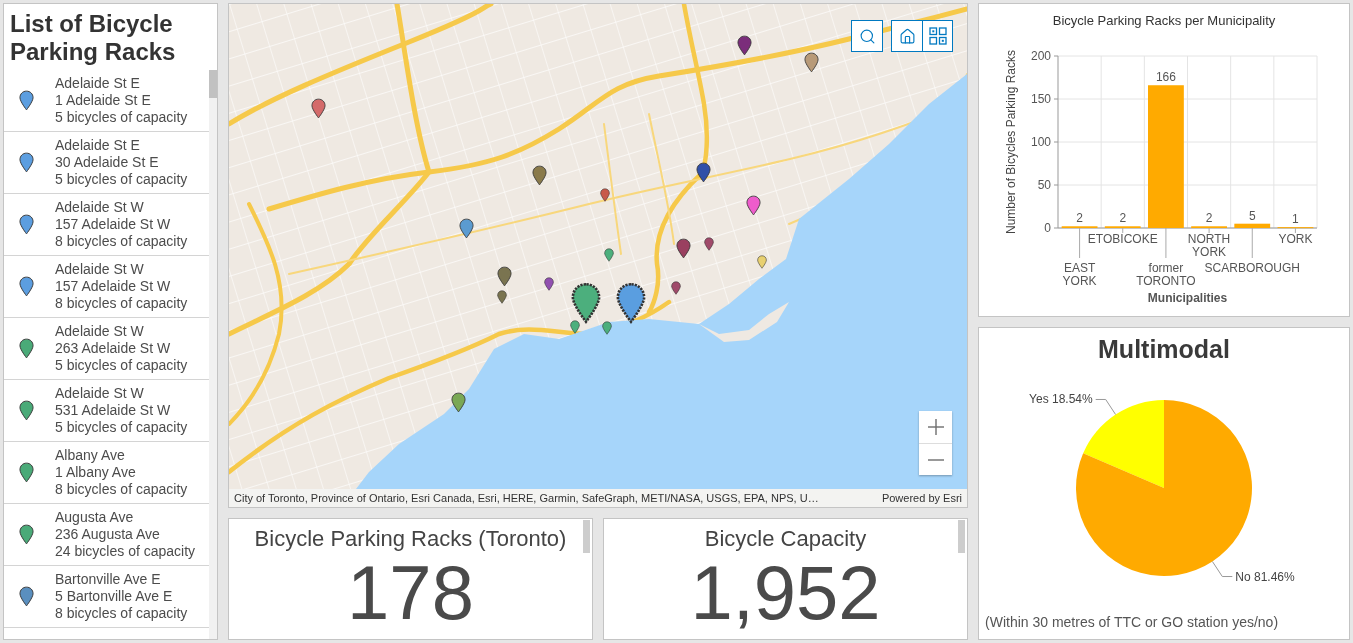  What do you see at coordinates (921, 498) in the screenshot?
I see `credit-link: Powered by Esri` at bounding box center [921, 498].